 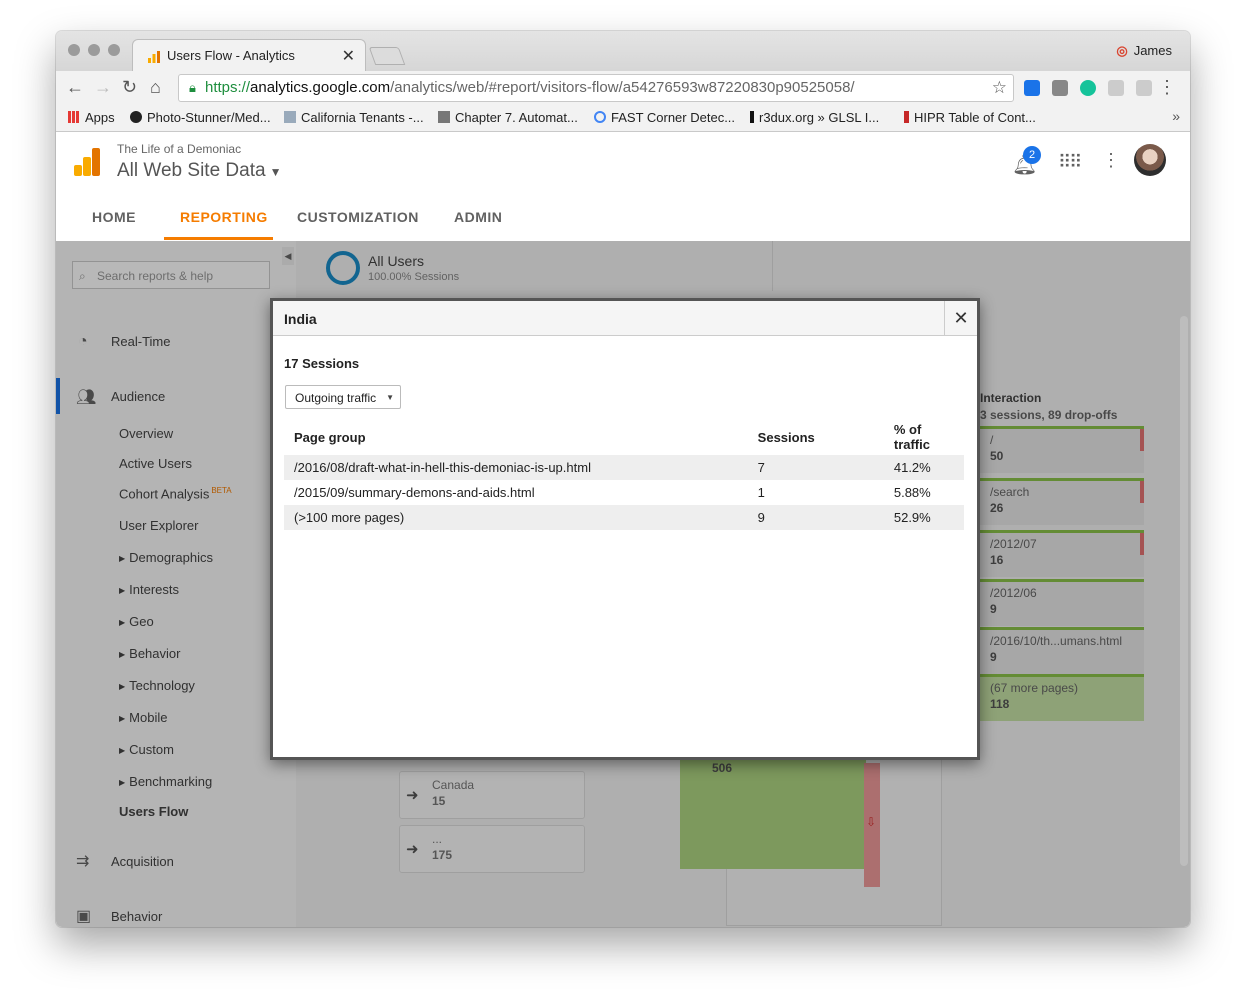 What do you see at coordinates (300, 319) in the screenshot?
I see `dialog-title: India` at bounding box center [300, 319].